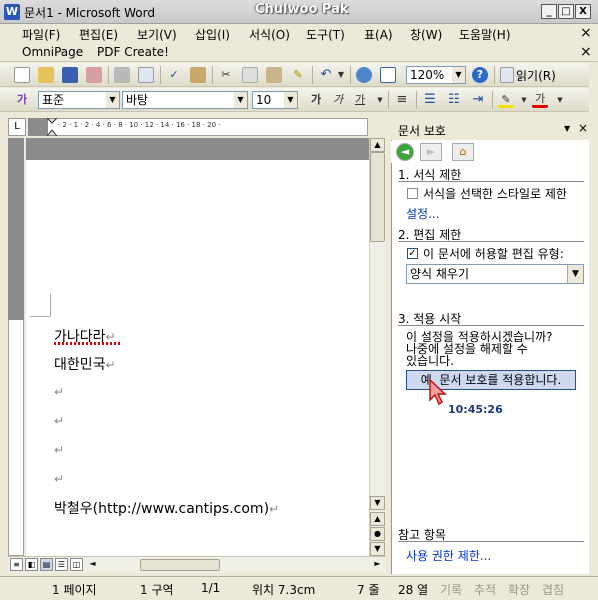  Describe the element at coordinates (146, 75) in the screenshot. I see `print-preview-icon` at that location.